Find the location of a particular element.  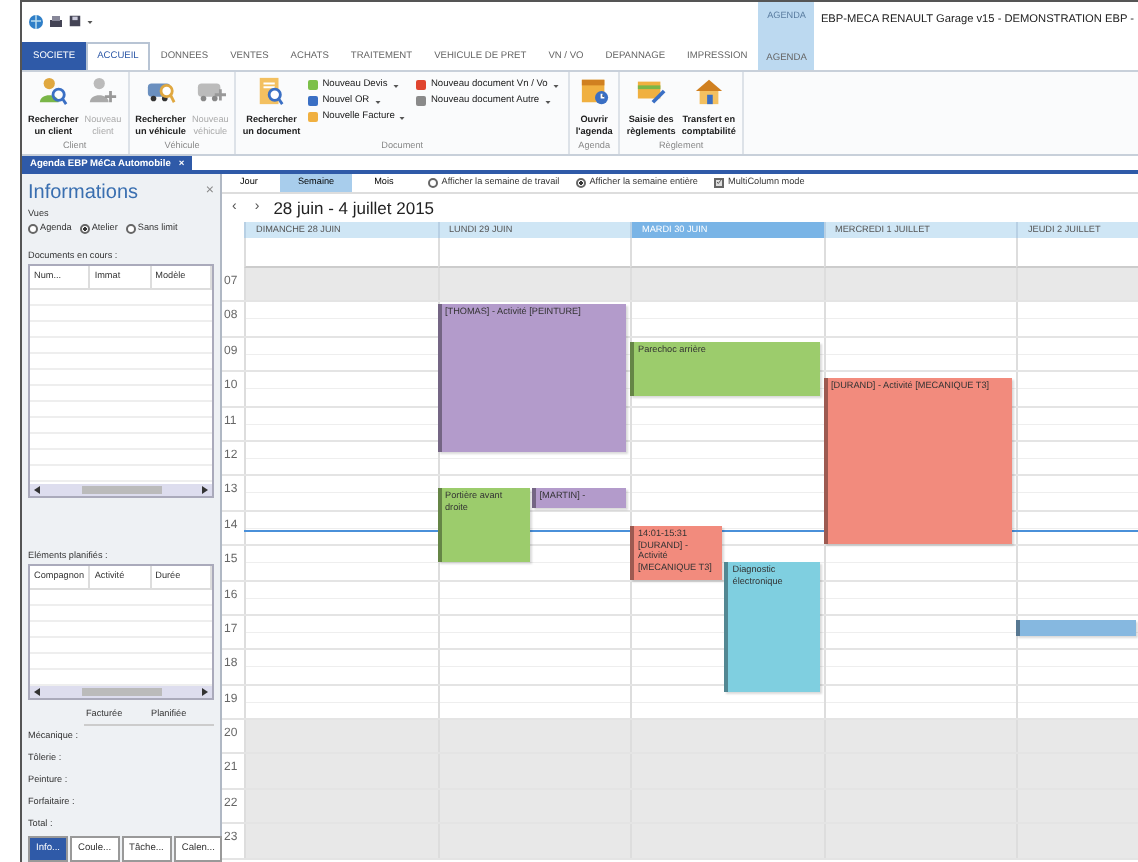

calendar-clock-icon is located at coordinates (594, 91).